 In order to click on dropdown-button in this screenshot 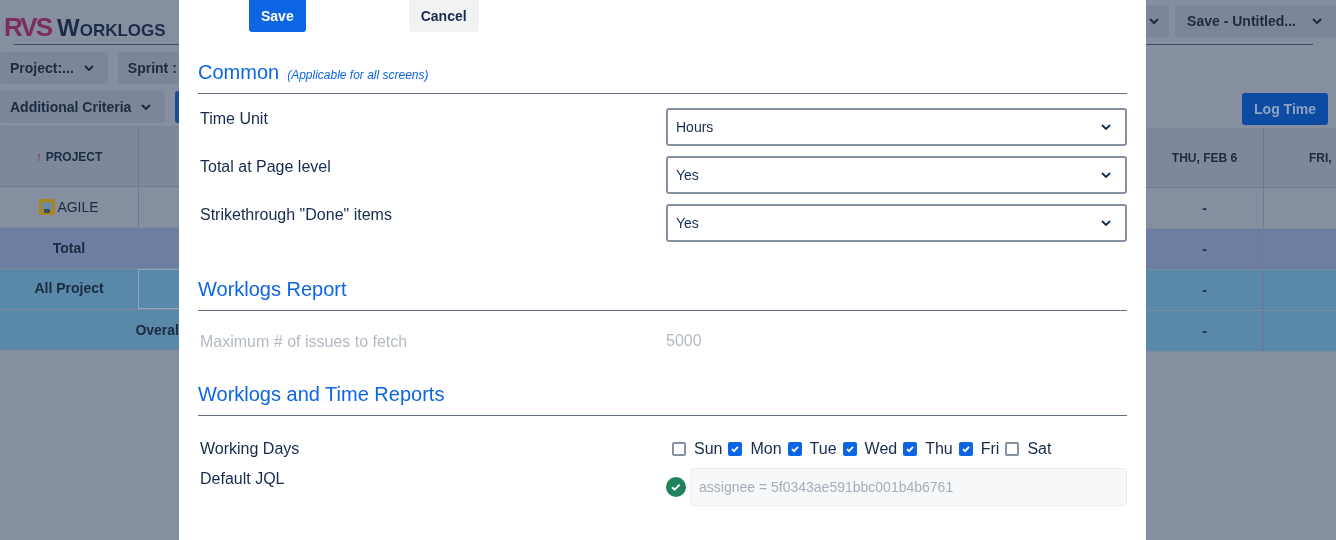, I will do `click(1158, 21)`.